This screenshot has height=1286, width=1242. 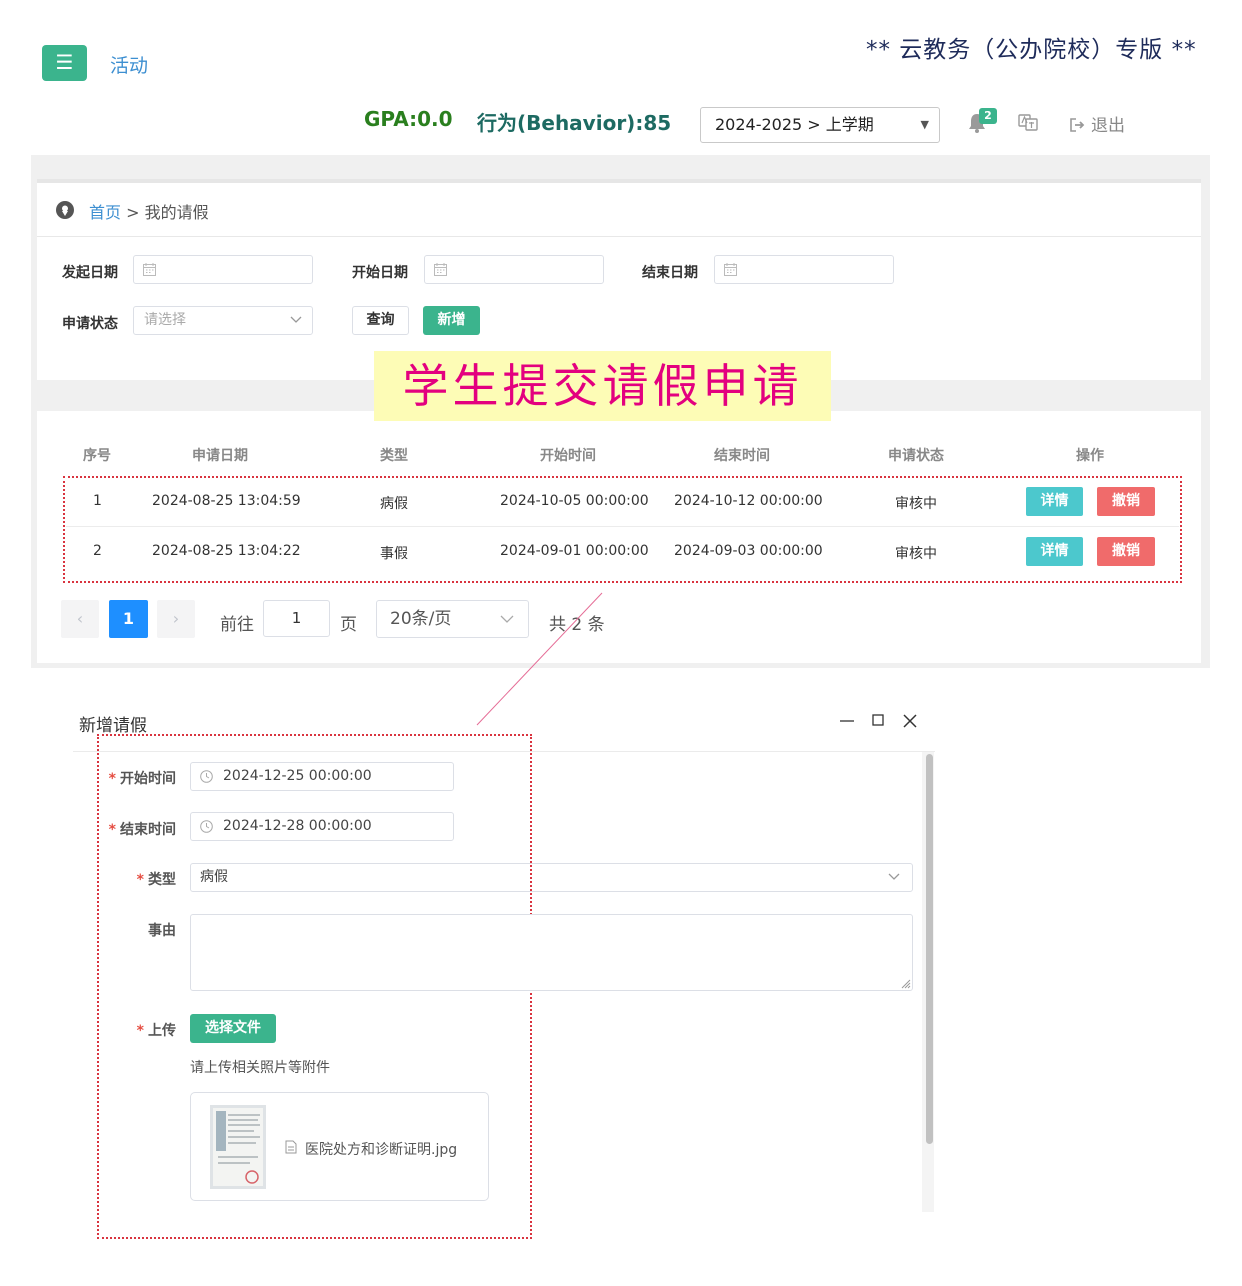 What do you see at coordinates (162, 1031) in the screenshot?
I see `upload-label-text: 上传` at bounding box center [162, 1031].